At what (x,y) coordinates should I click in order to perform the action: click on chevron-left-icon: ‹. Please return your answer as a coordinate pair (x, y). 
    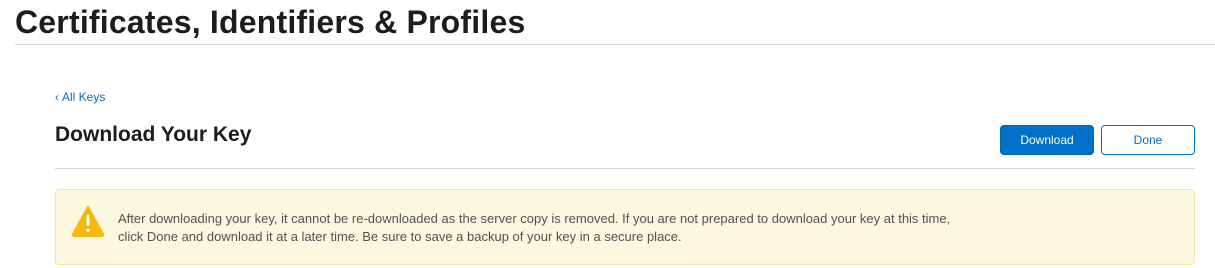
    Looking at the image, I should click on (57, 97).